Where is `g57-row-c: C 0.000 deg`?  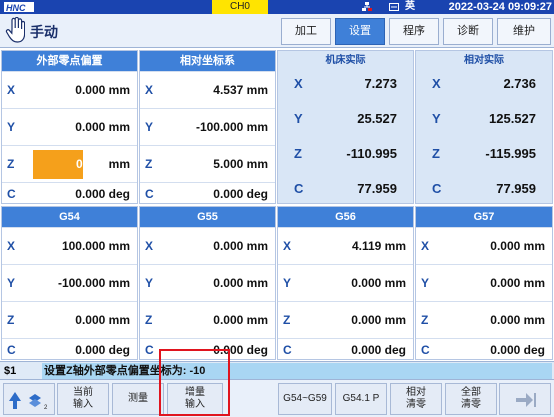
g57-row-c: C 0.000 deg is located at coordinates (484, 349).